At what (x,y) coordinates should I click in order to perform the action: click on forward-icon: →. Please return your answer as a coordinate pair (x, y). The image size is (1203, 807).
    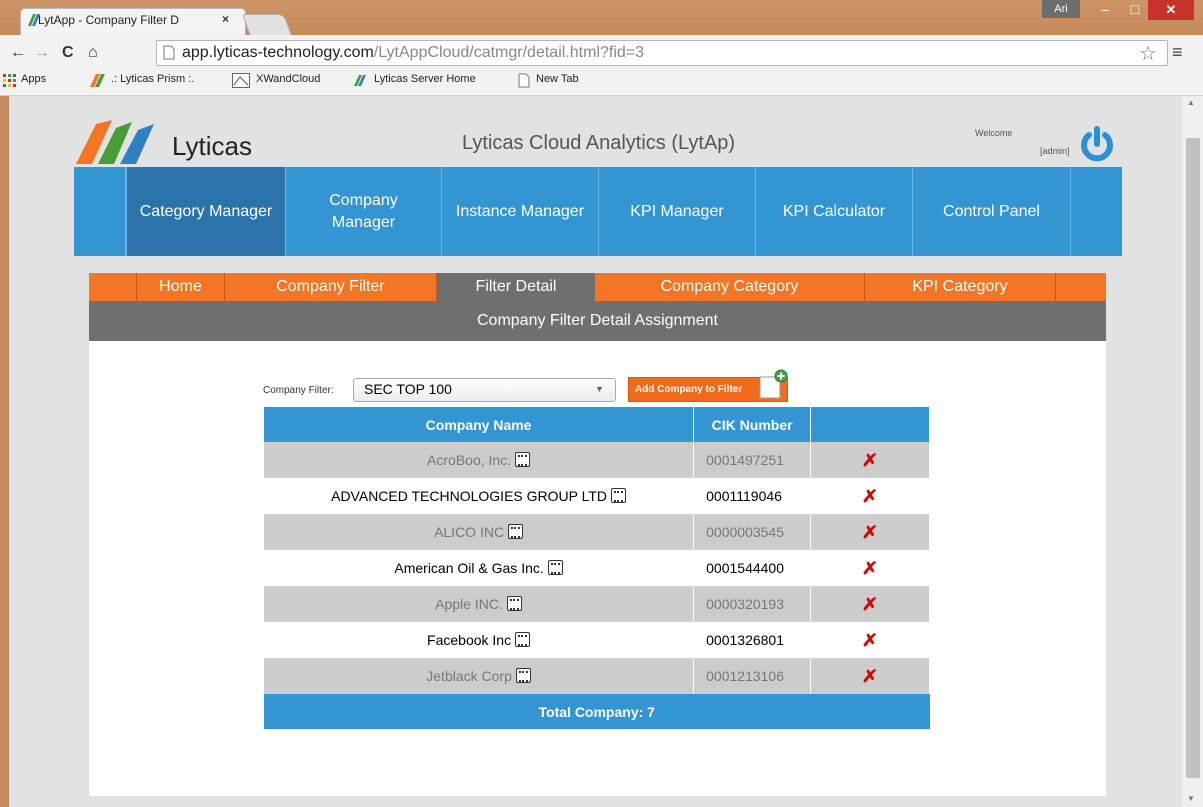
    Looking at the image, I should click on (42, 53).